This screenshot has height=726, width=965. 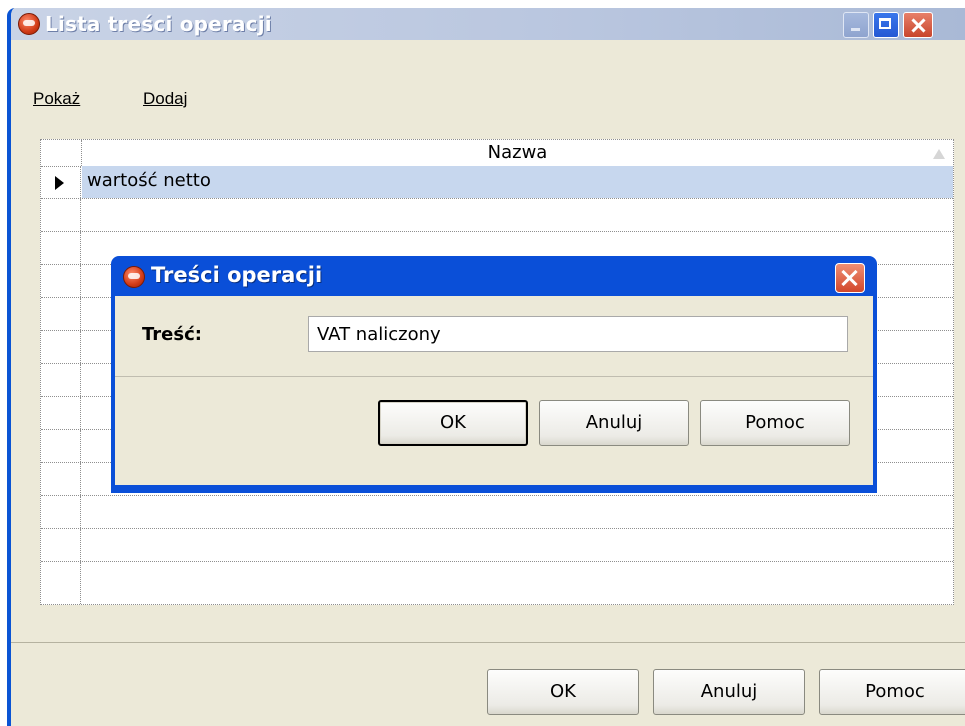 I want to click on minimize-button, so click(x=856, y=25).